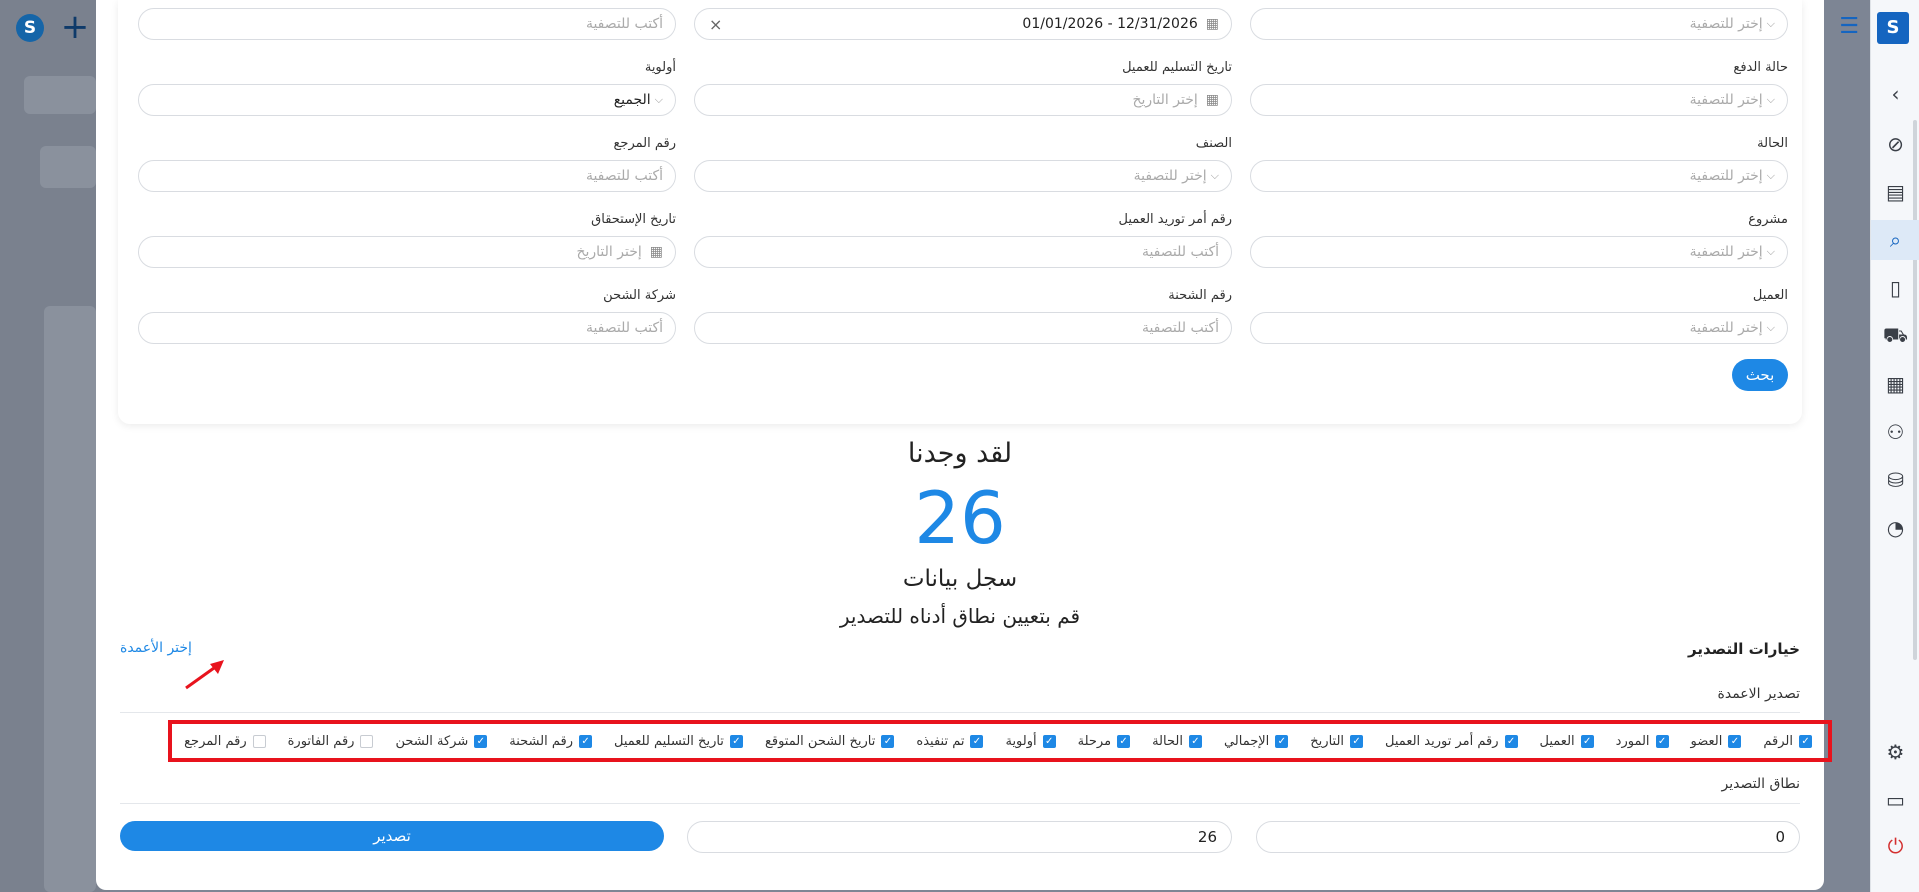 The width and height of the screenshot is (1919, 892). What do you see at coordinates (1895, 800) in the screenshot?
I see `window-icon: ▭` at bounding box center [1895, 800].